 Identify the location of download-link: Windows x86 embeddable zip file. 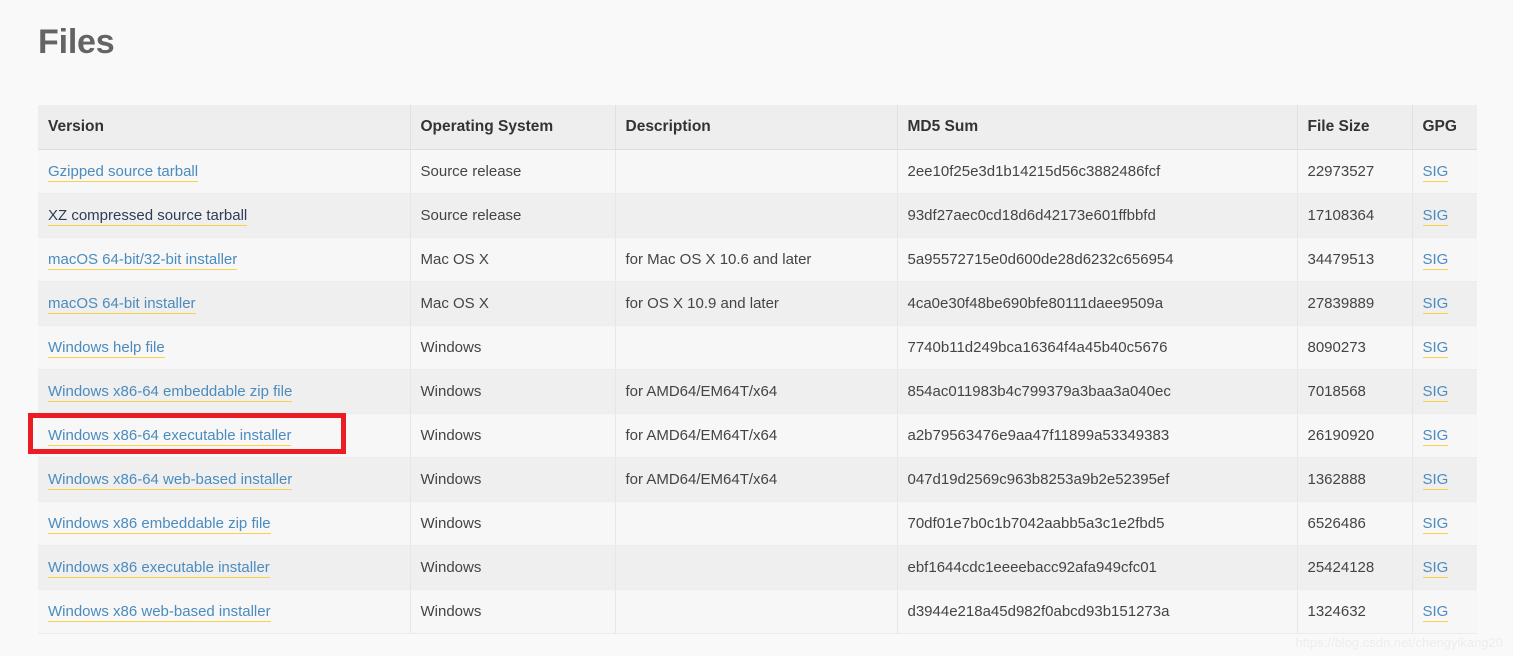
(159, 524).